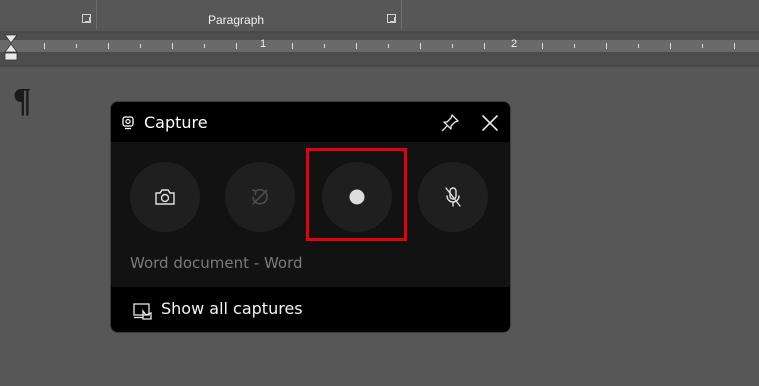 Image resolution: width=759 pixels, height=386 pixels. What do you see at coordinates (236, 20) in the screenshot?
I see `paragraph-group-label: Paragraph` at bounding box center [236, 20].